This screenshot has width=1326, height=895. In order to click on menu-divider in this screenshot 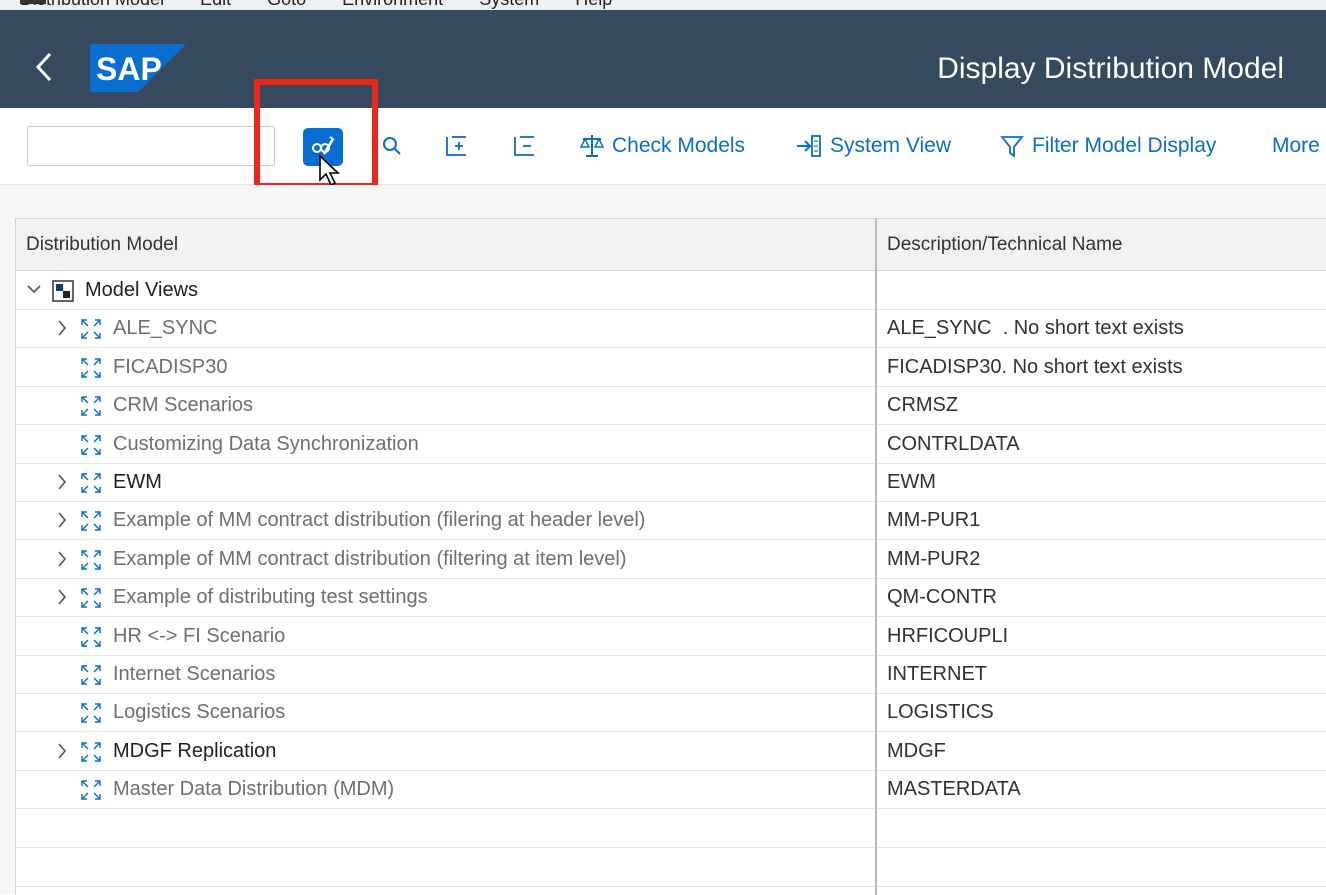, I will do `click(663, 20)`.